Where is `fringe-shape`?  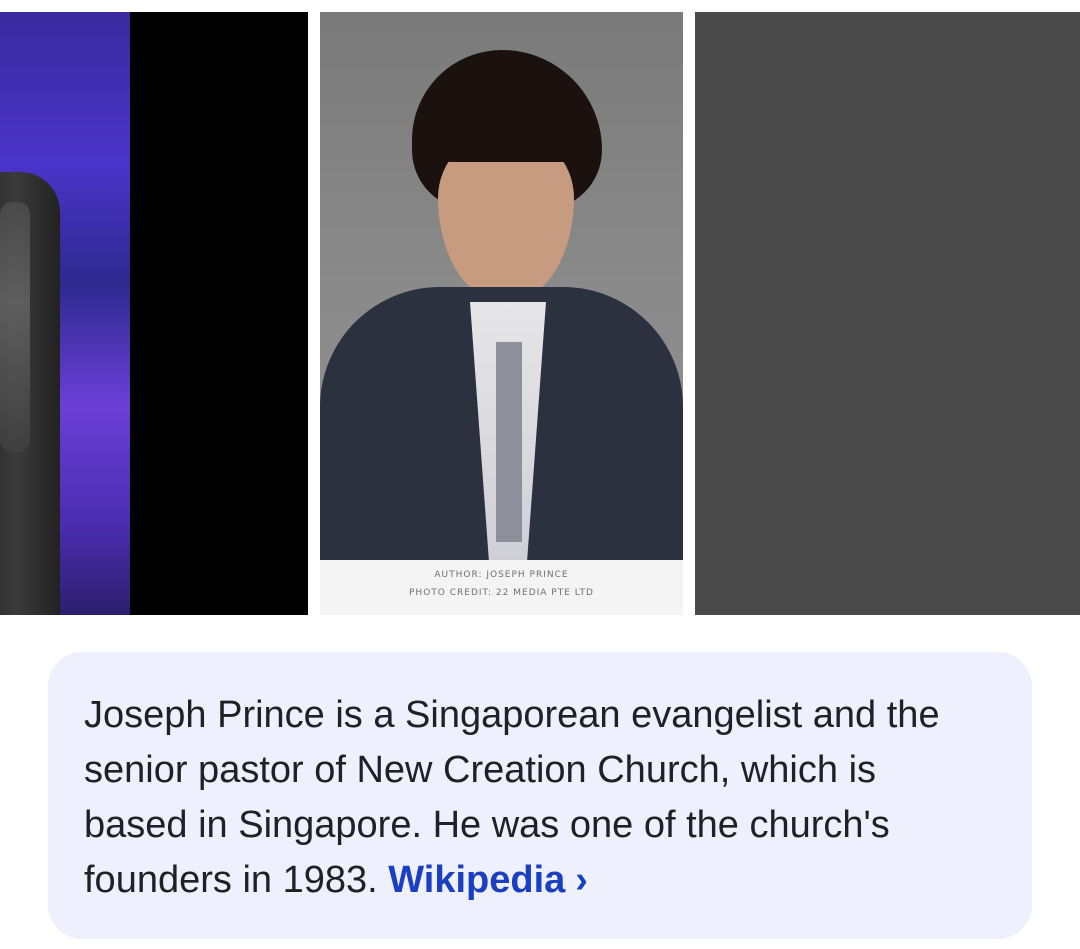
fringe-shape is located at coordinates (506, 117).